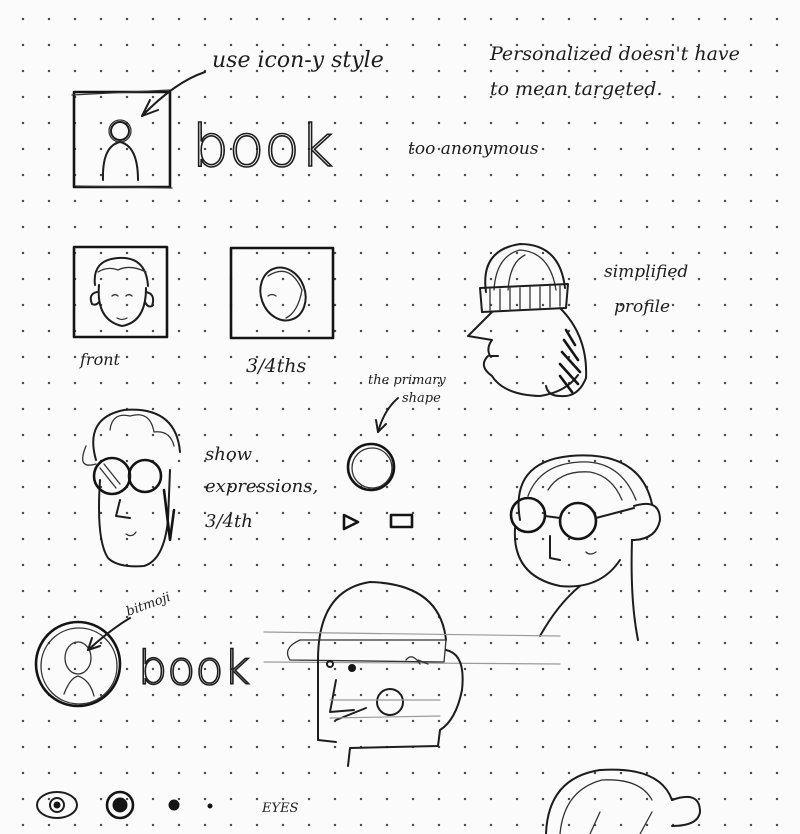  What do you see at coordinates (148, 605) in the screenshot?
I see `note-bitmoji: bitmoji` at bounding box center [148, 605].